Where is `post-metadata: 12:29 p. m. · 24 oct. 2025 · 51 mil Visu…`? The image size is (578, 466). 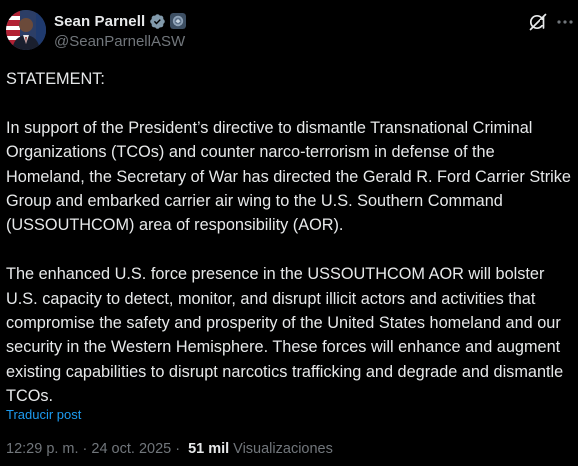 post-metadata: 12:29 p. m. · 24 oct. 2025 · 51 mil Visu… is located at coordinates (169, 449).